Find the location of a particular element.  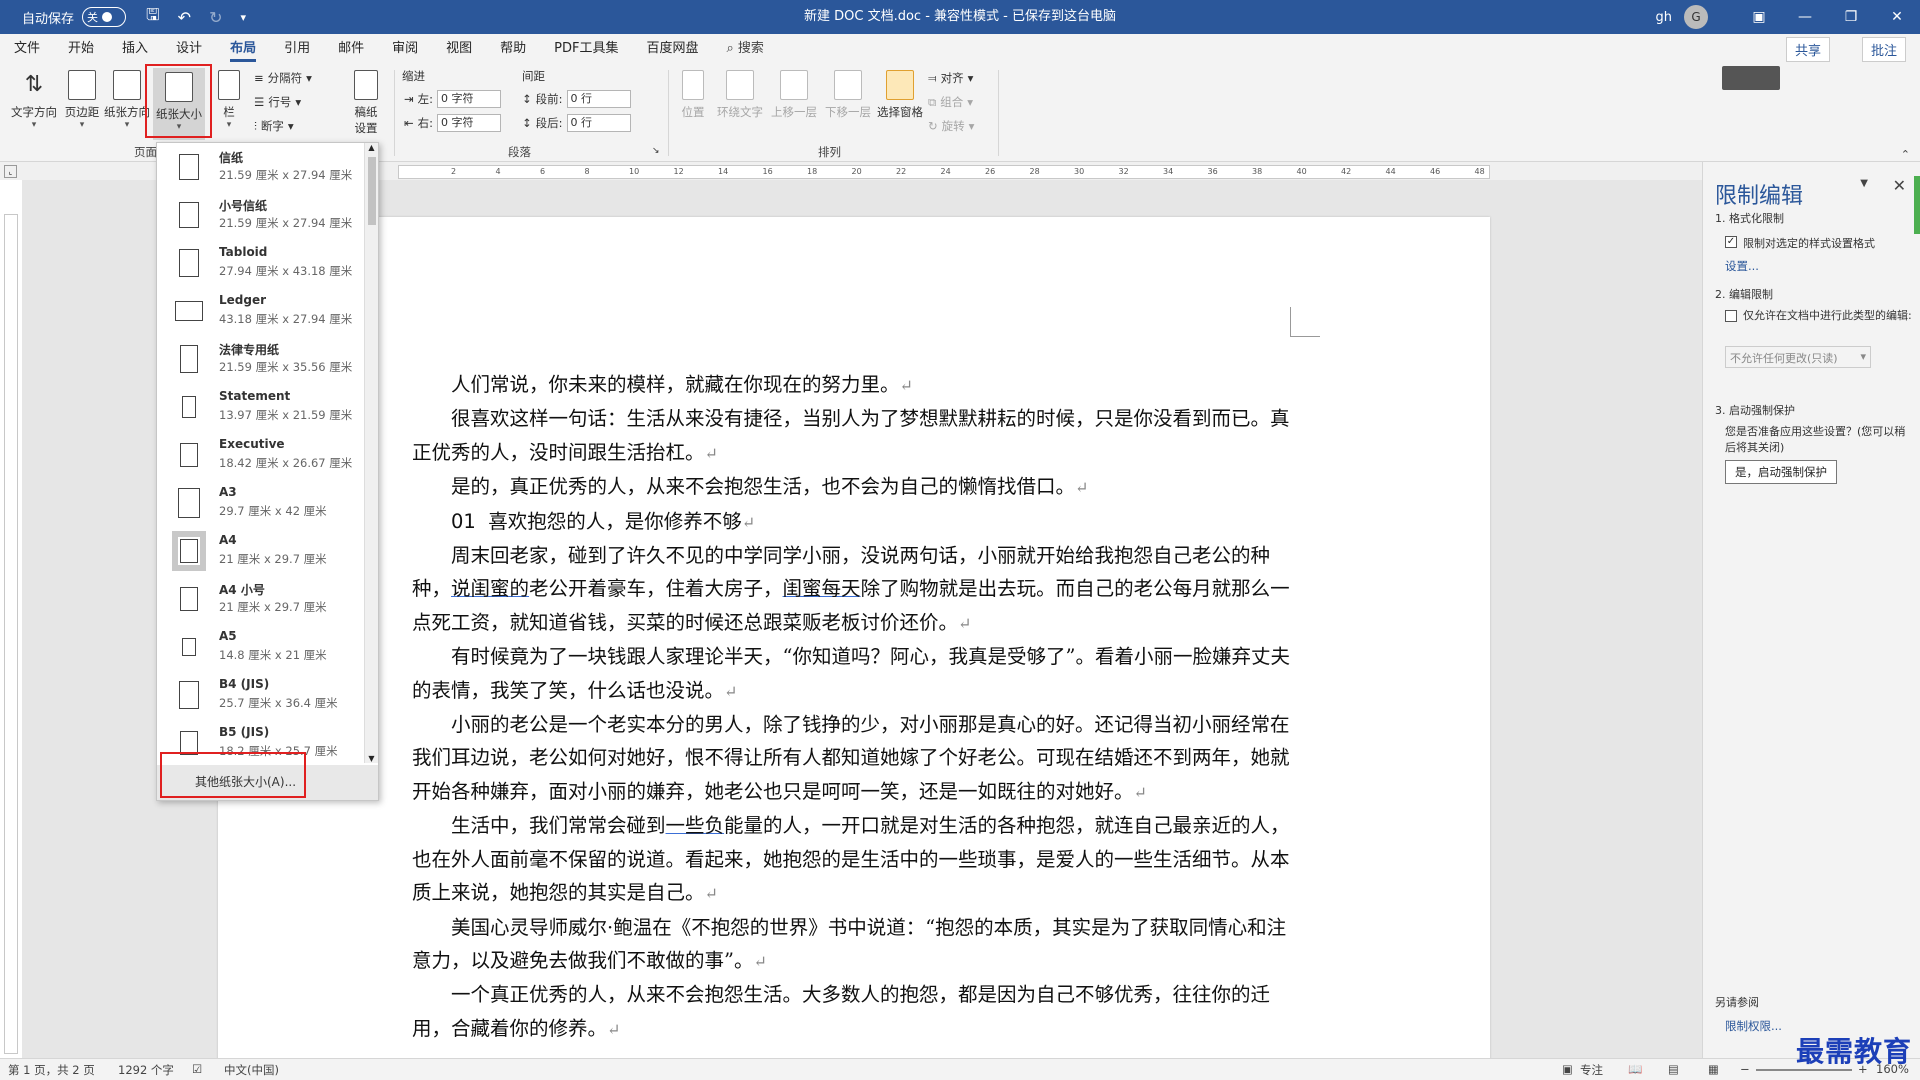

user-name: gh is located at coordinates (1664, 17).